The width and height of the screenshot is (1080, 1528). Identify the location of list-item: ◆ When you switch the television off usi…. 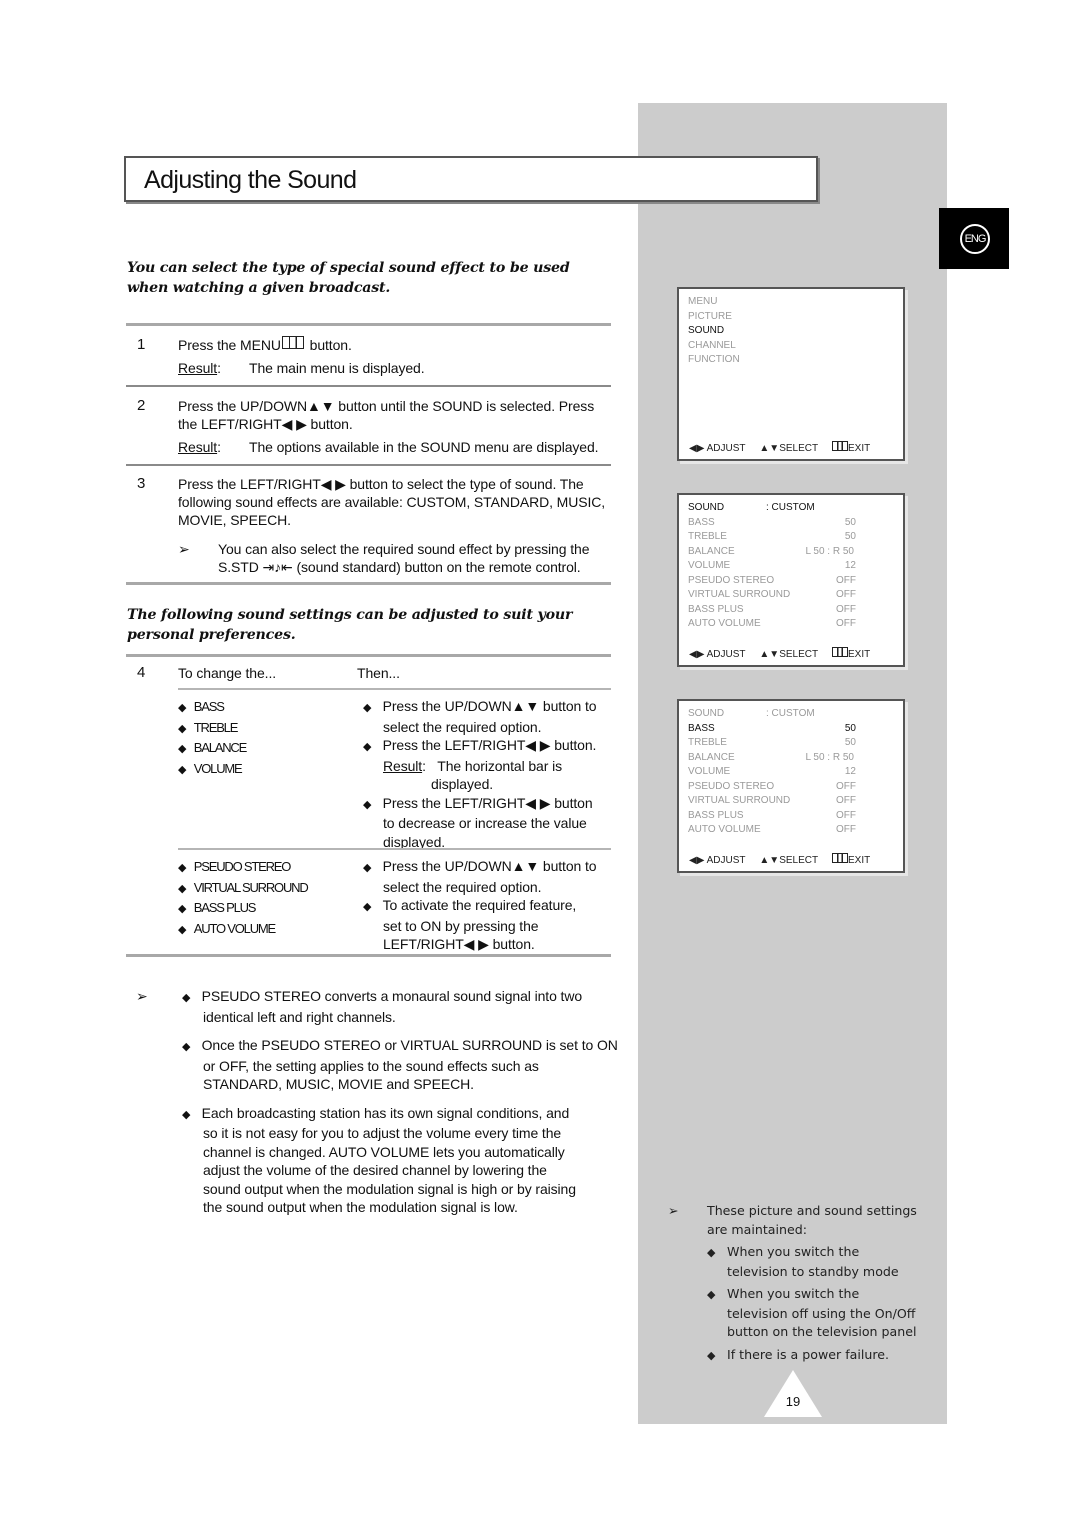
(812, 1312).